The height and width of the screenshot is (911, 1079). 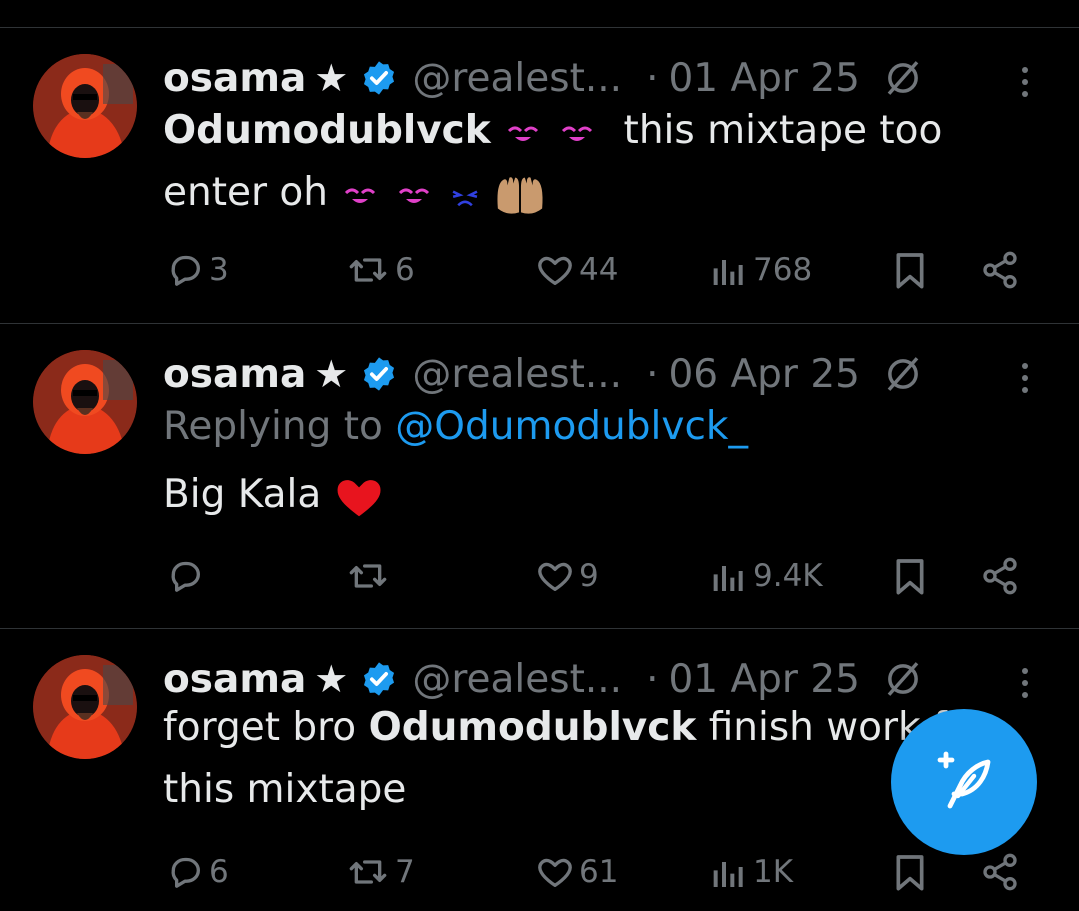 I want to click on like-button: 9, so click(x=567, y=576).